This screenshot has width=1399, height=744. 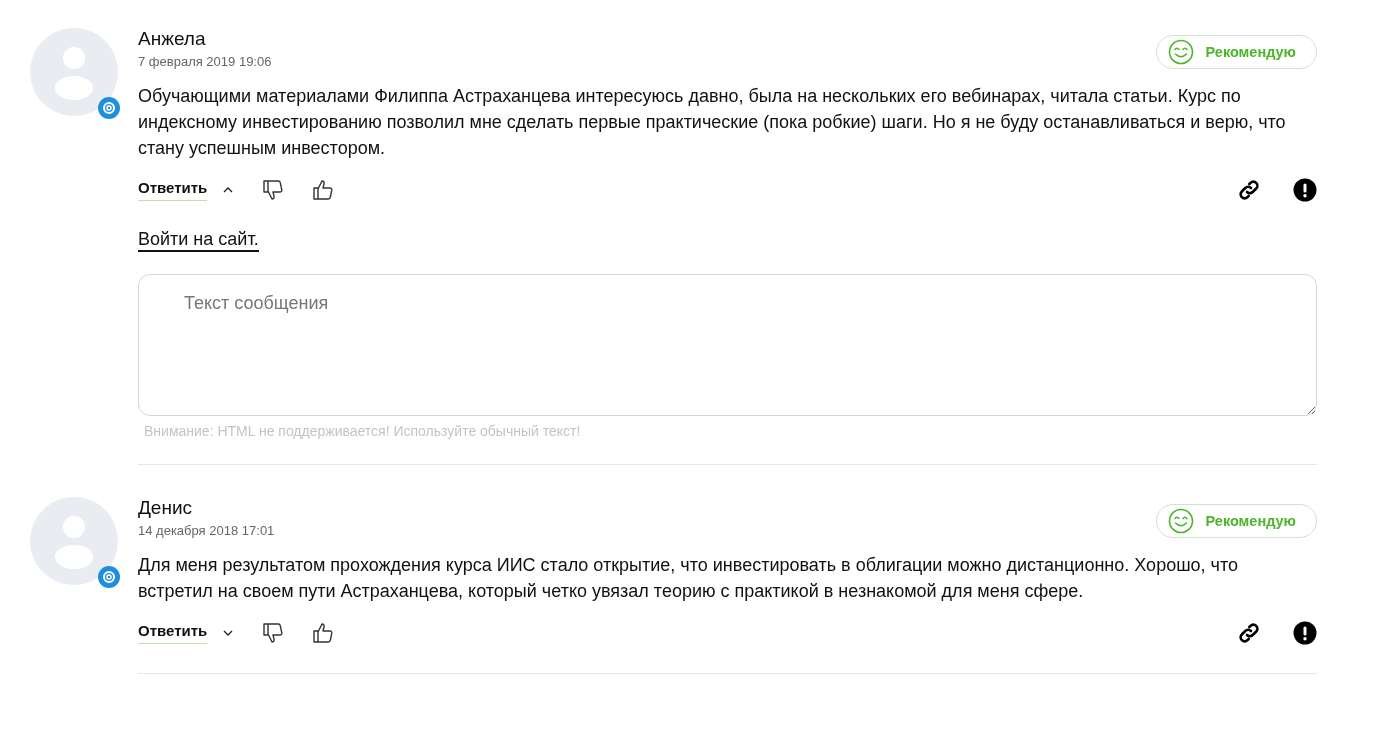 What do you see at coordinates (172, 39) in the screenshot?
I see `author-name: Анжела` at bounding box center [172, 39].